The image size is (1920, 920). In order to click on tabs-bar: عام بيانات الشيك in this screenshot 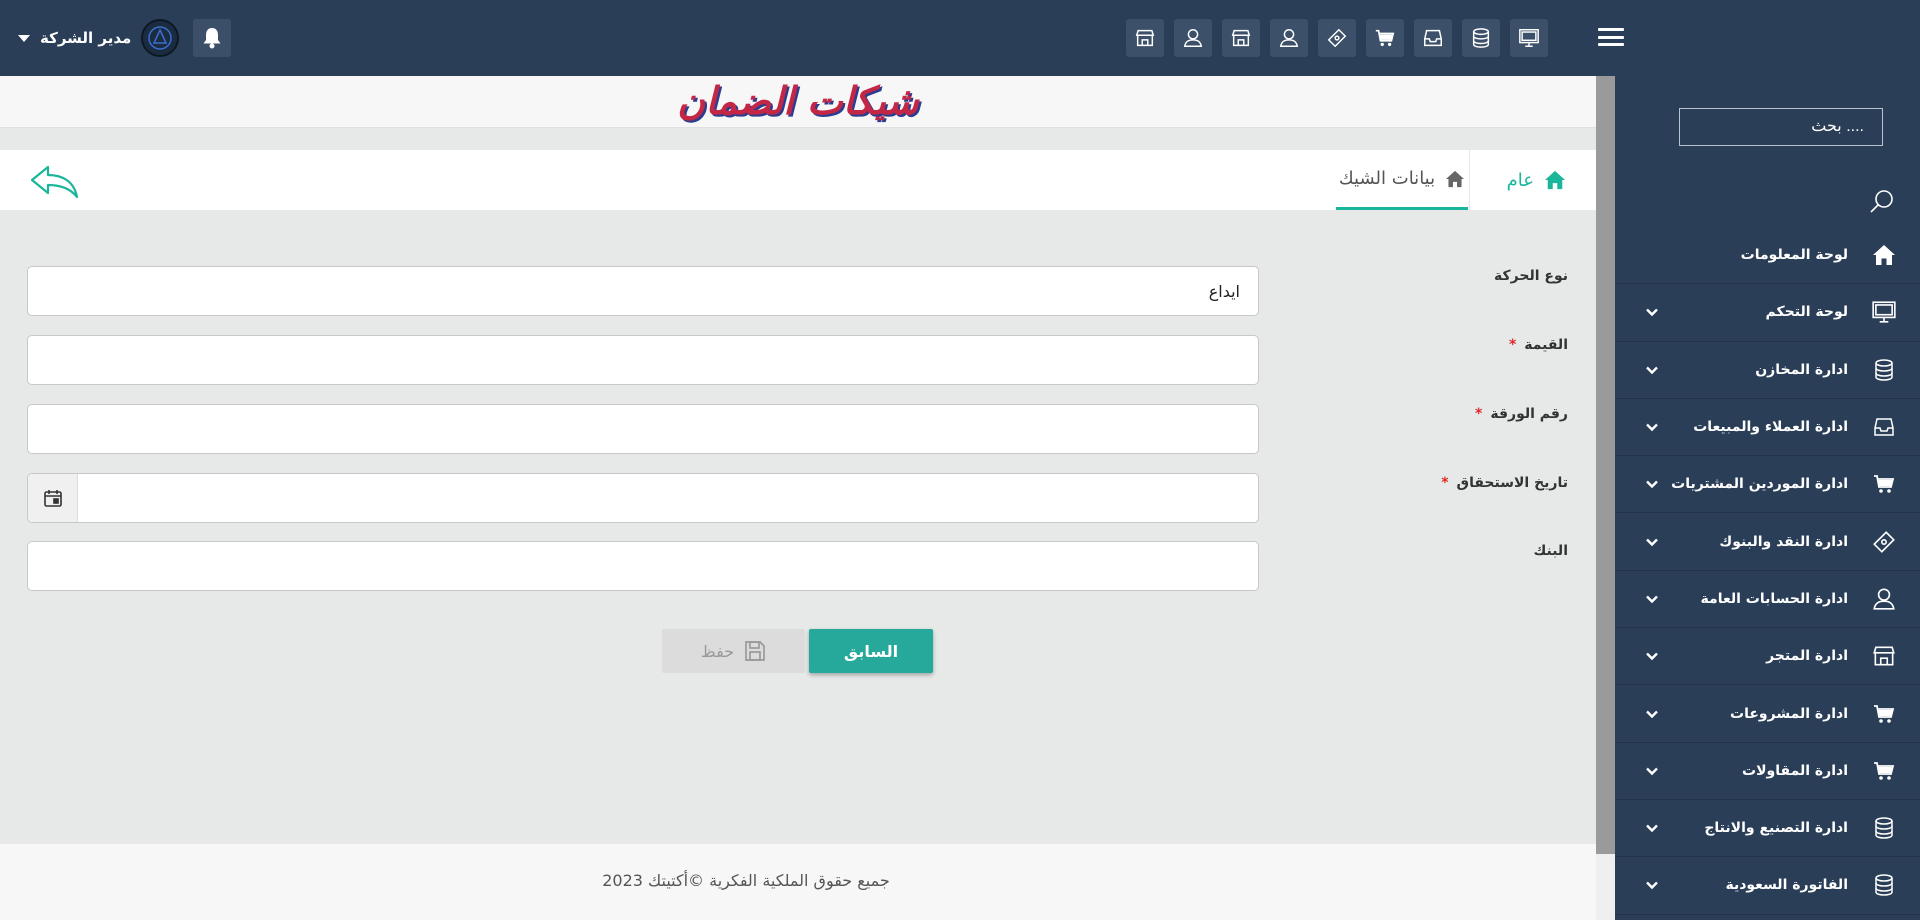, I will do `click(798, 180)`.